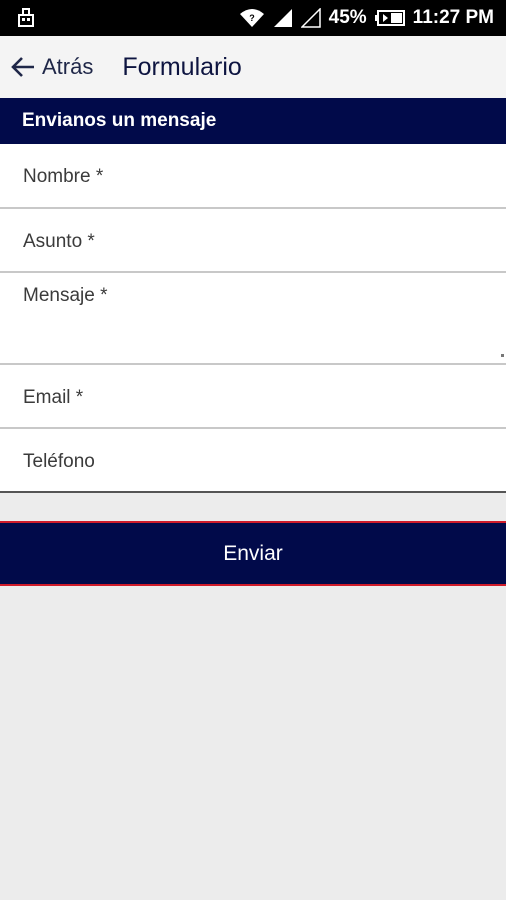  I want to click on phone-field: Teléfono, so click(253, 461).